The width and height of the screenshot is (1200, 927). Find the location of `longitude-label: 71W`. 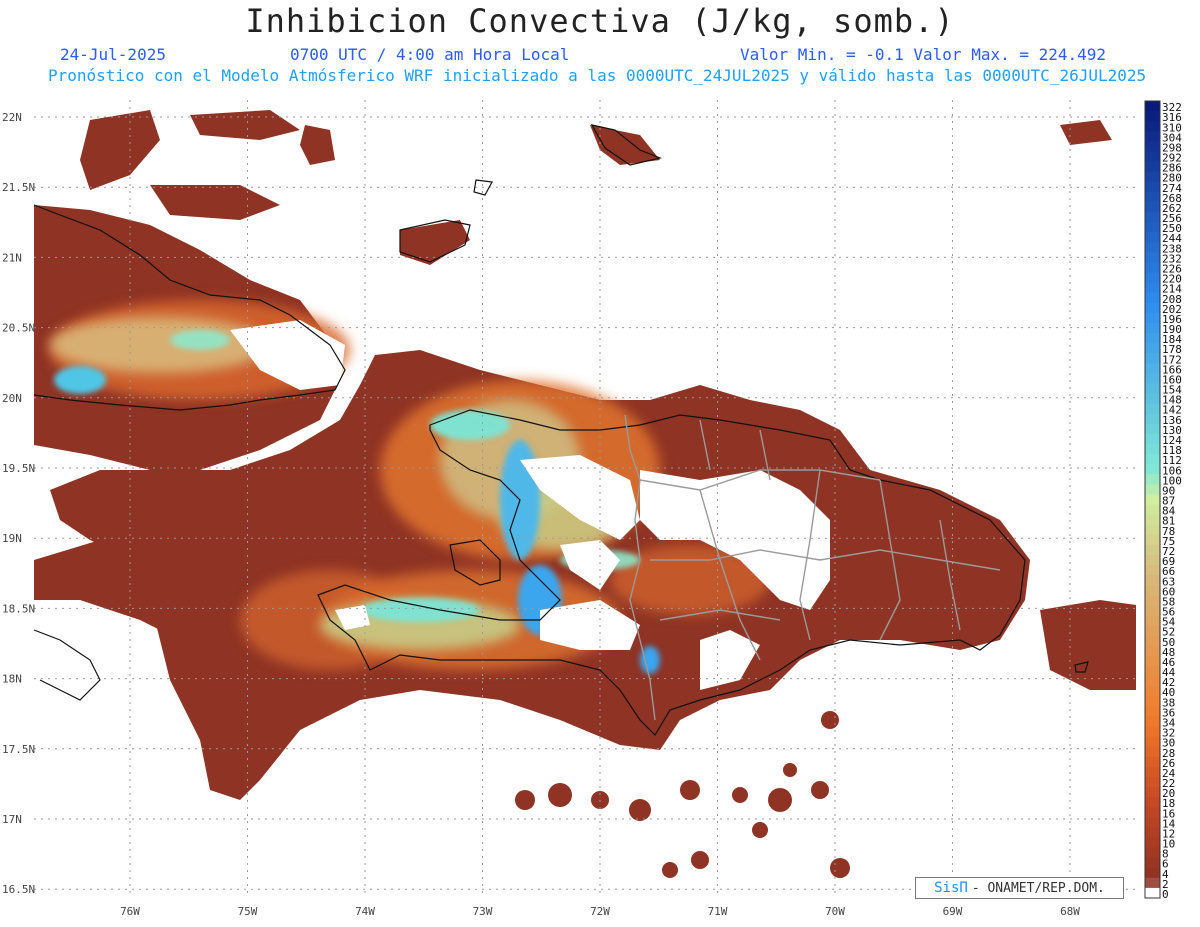

longitude-label: 71W is located at coordinates (718, 911).